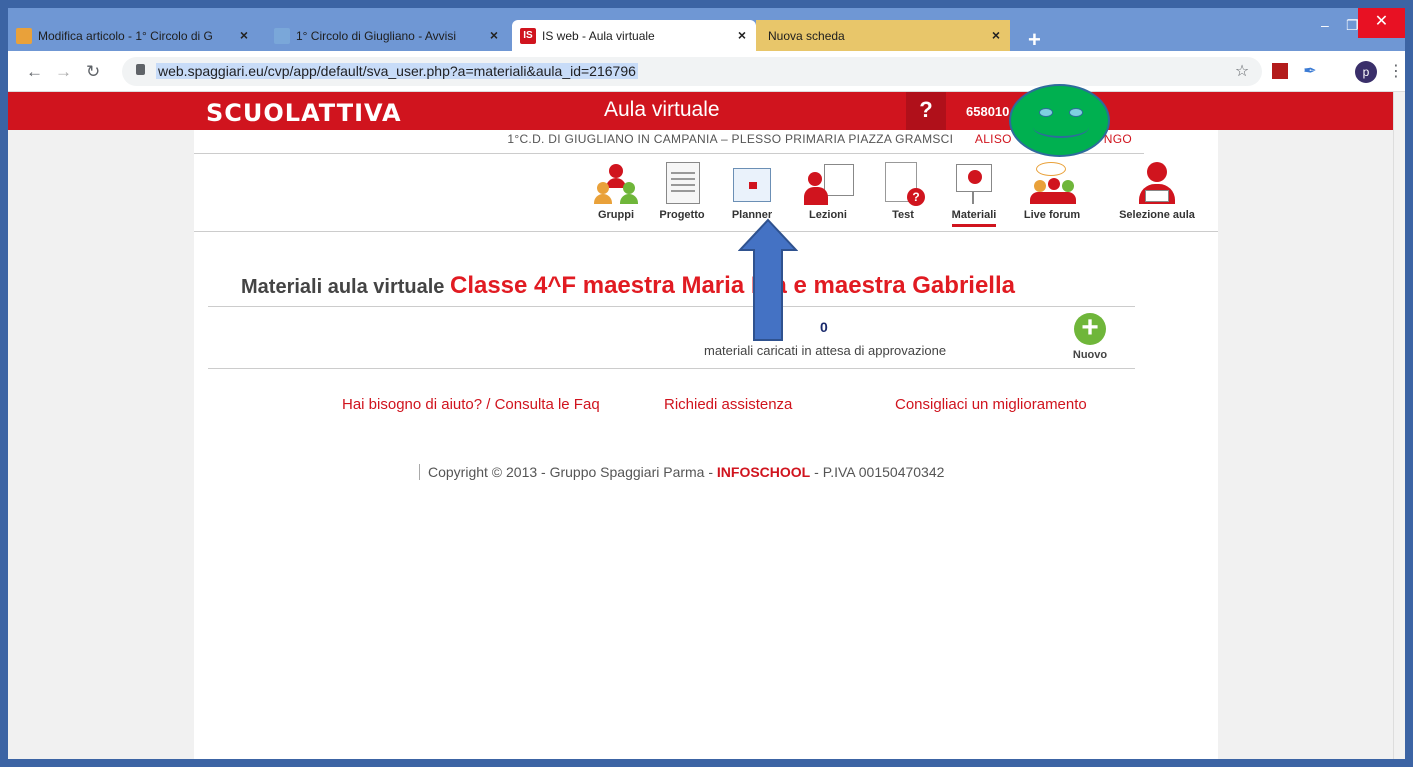  I want to click on menu-item-materiali: Materiali, so click(974, 191).